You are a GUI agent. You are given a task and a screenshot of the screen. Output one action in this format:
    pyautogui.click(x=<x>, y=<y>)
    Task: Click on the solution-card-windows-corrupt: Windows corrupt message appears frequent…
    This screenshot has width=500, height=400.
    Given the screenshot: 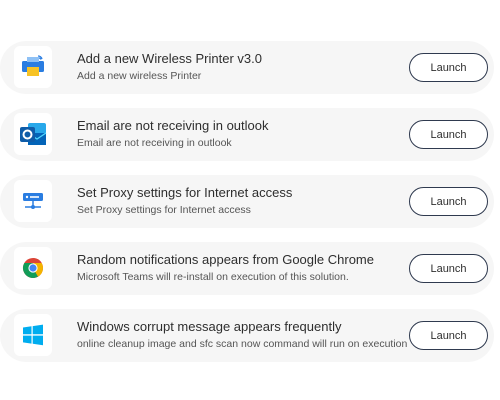 What is the action you would take?
    pyautogui.click(x=247, y=335)
    